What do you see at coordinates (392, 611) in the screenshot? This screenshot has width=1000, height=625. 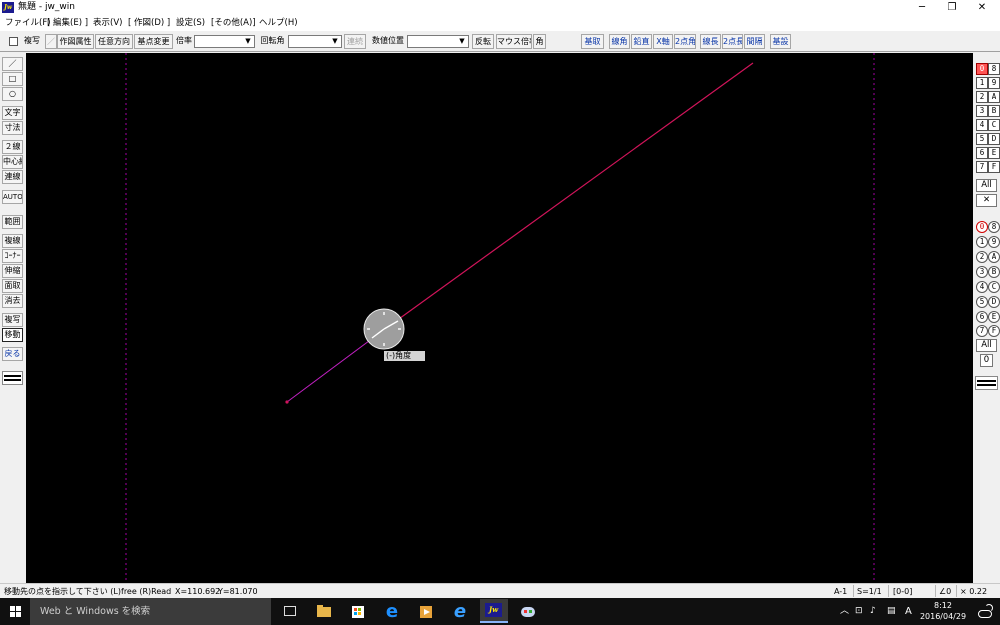 I see `edge-browser-icon: e` at bounding box center [392, 611].